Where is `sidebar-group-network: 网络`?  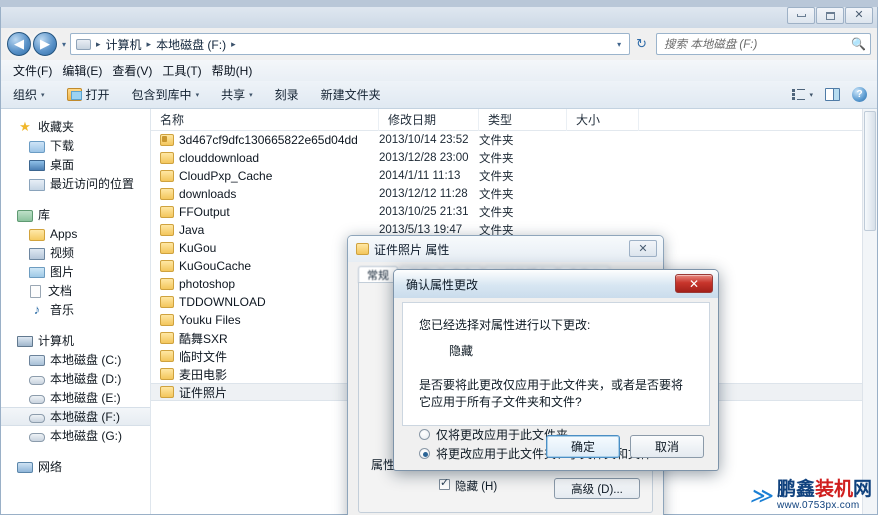
sidebar-group-network: 网络 is located at coordinates (75, 466).